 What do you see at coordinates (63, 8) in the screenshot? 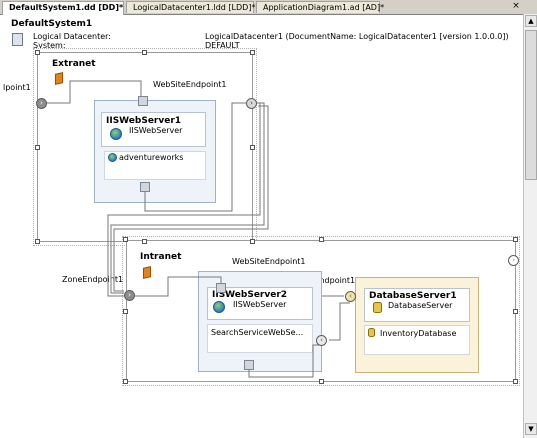
I see `tab-defaultsystem: DefaultSystem1.dd [DD]*` at bounding box center [63, 8].